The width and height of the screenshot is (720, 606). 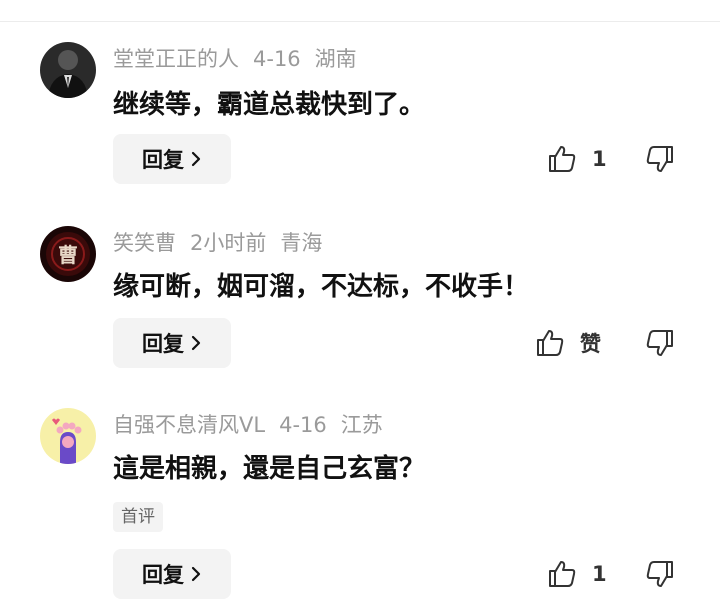 I want to click on username: 自强不息清风VL, so click(x=189, y=425).